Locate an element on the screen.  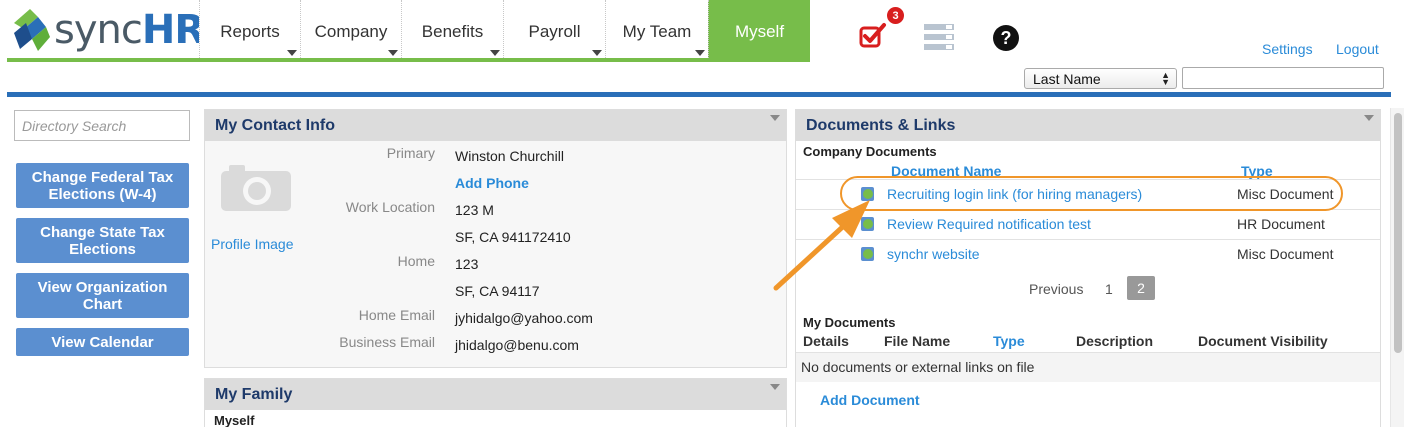
view-org-chart-button: View Organization Chart is located at coordinates (102, 295).